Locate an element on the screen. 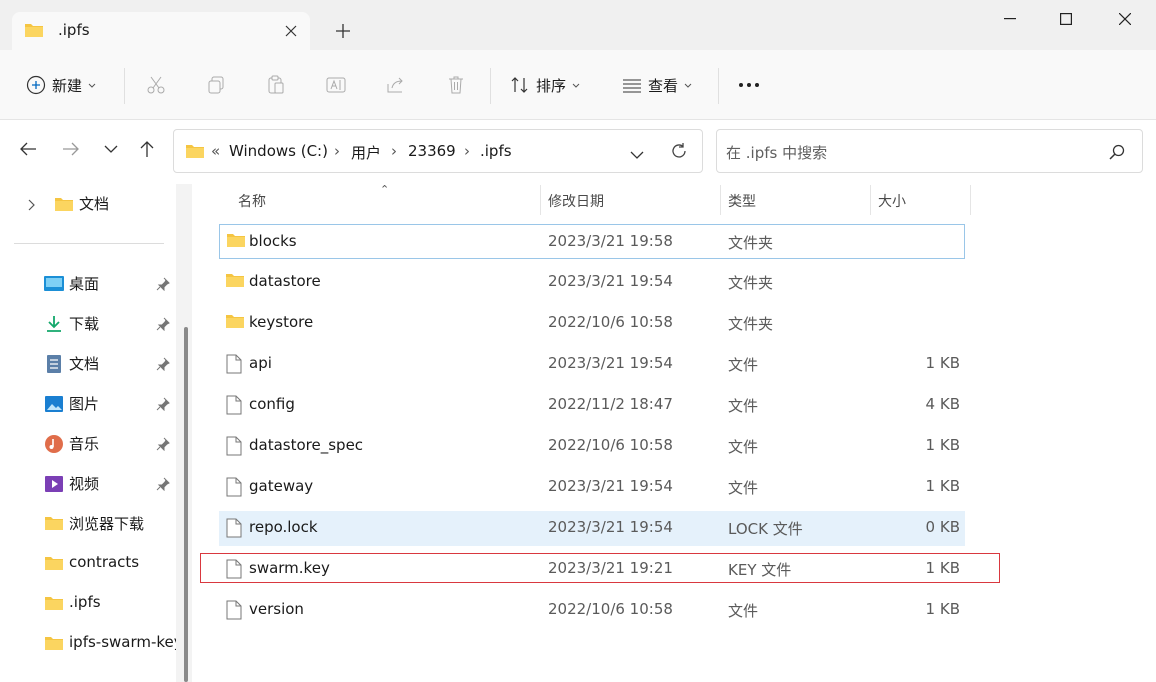  file-icon is located at coordinates (234, 448).